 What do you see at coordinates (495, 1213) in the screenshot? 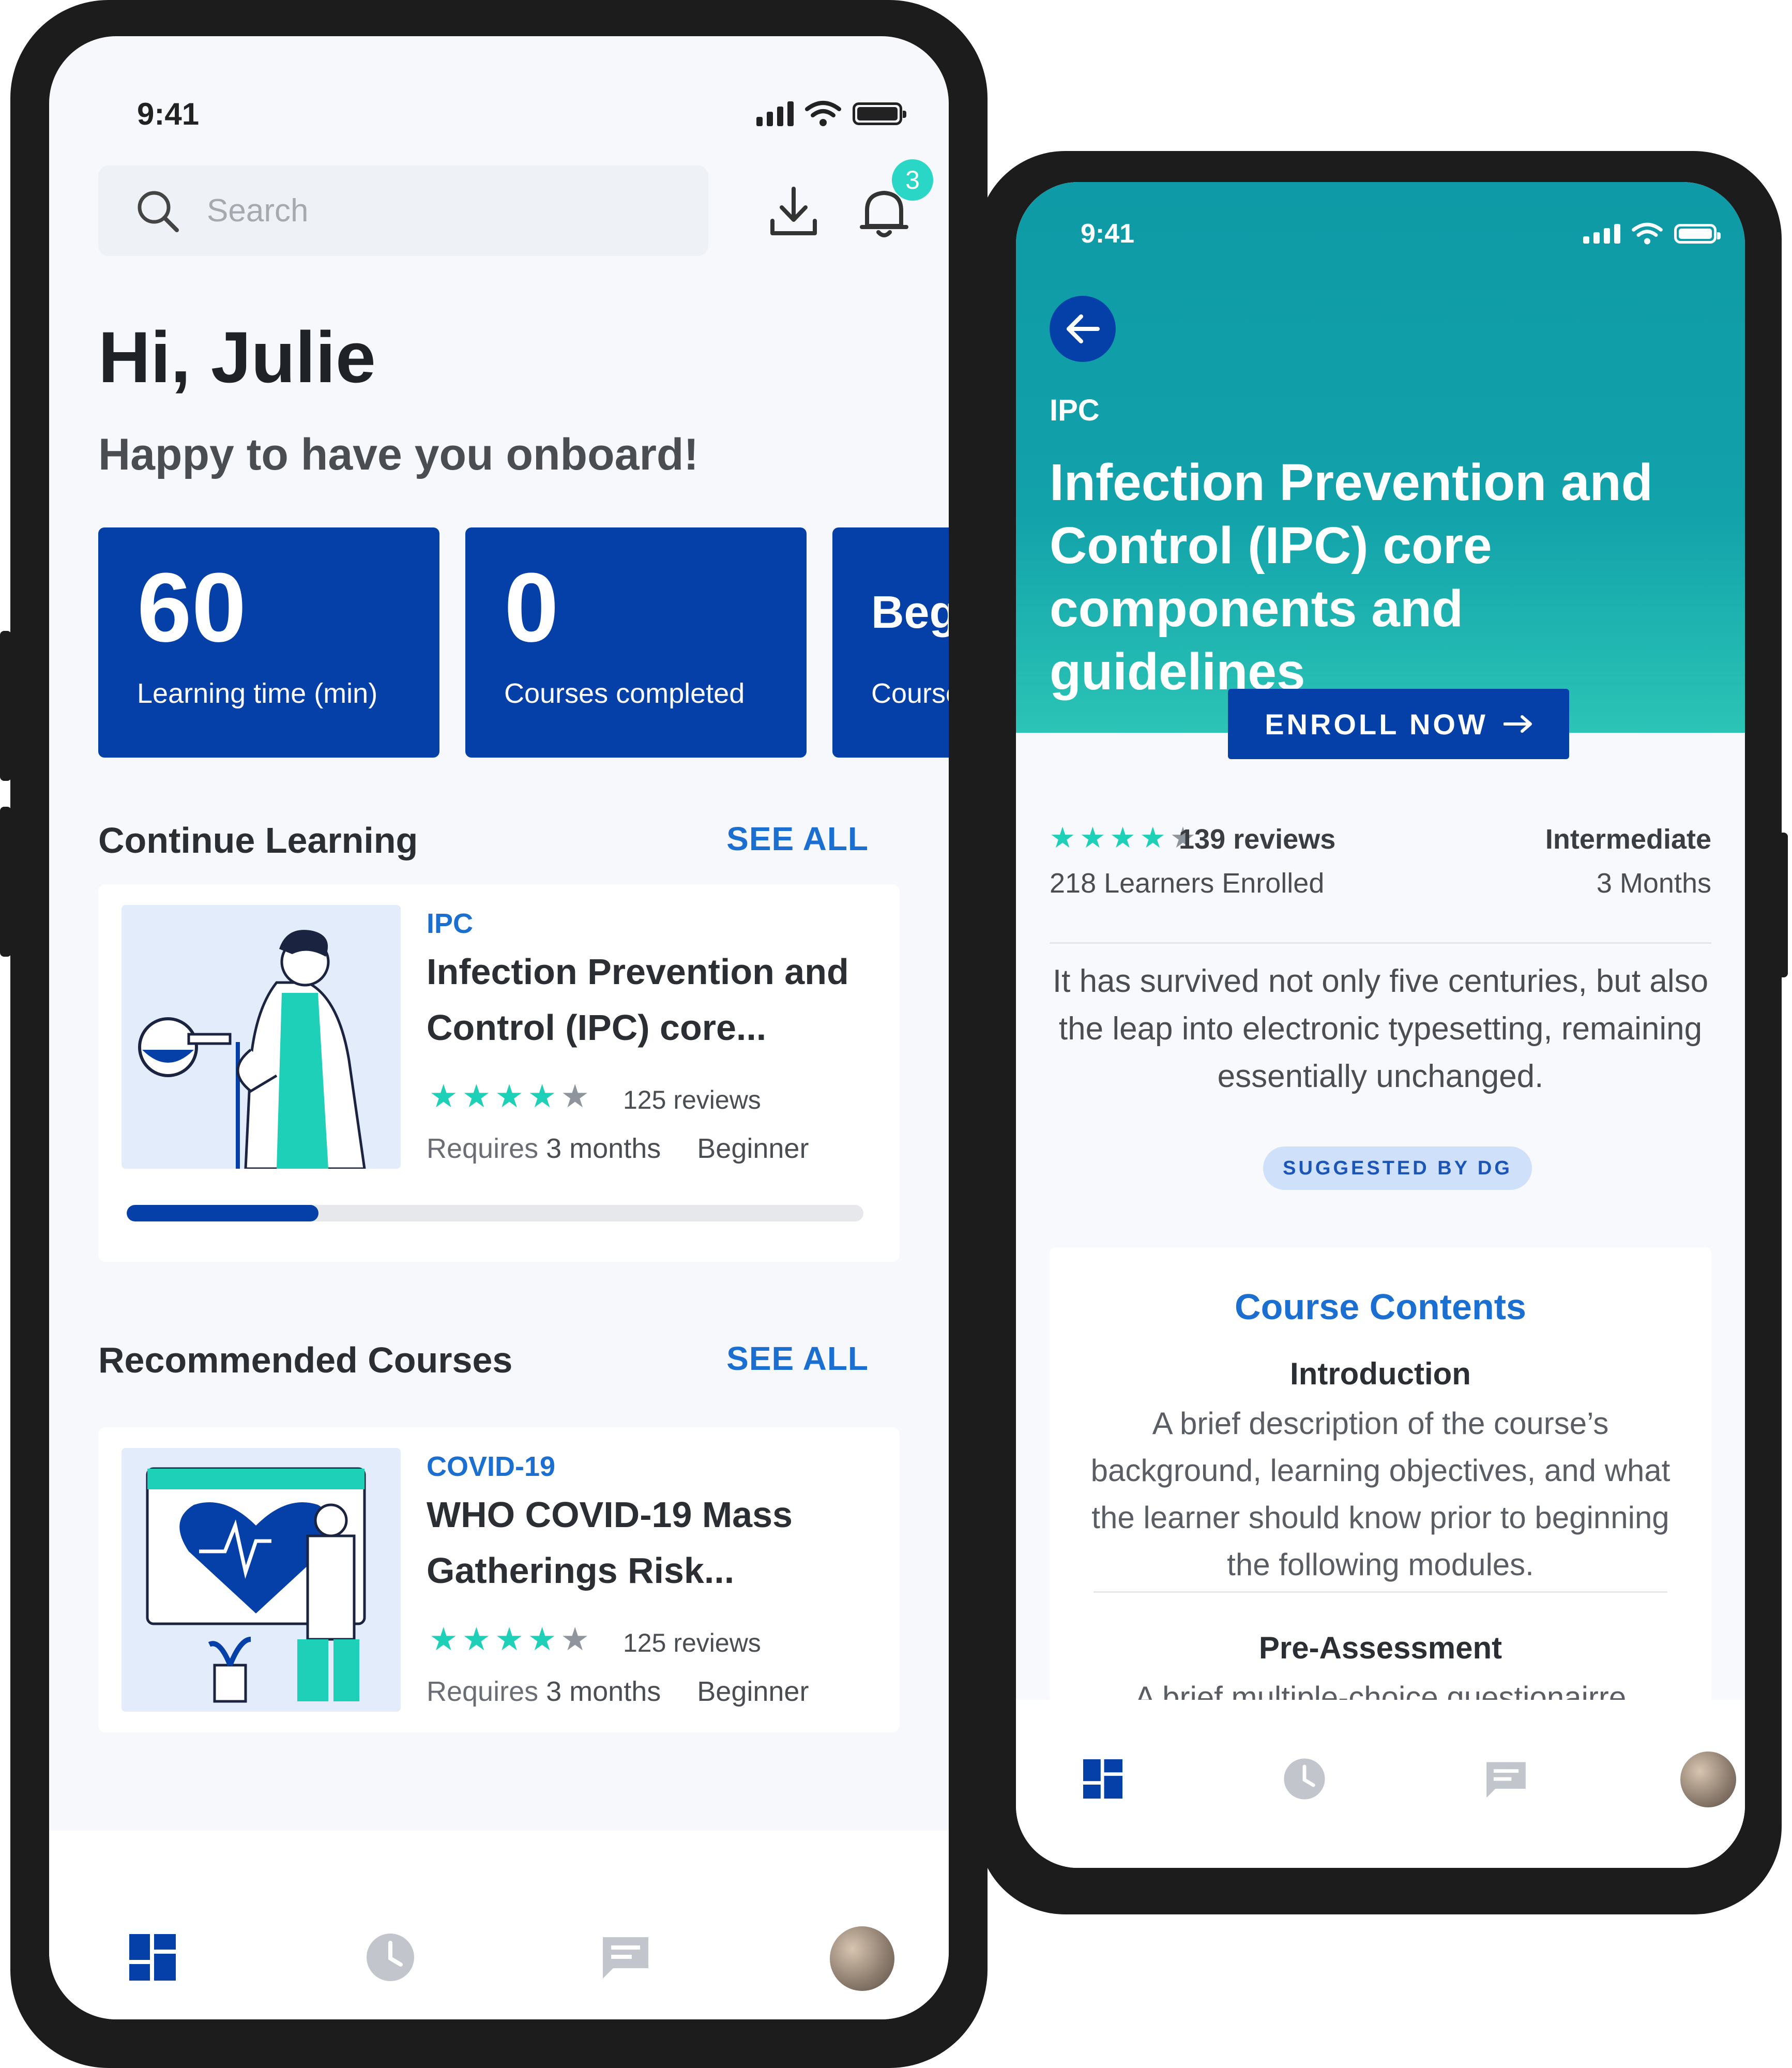
I see `course-progress-bar` at bounding box center [495, 1213].